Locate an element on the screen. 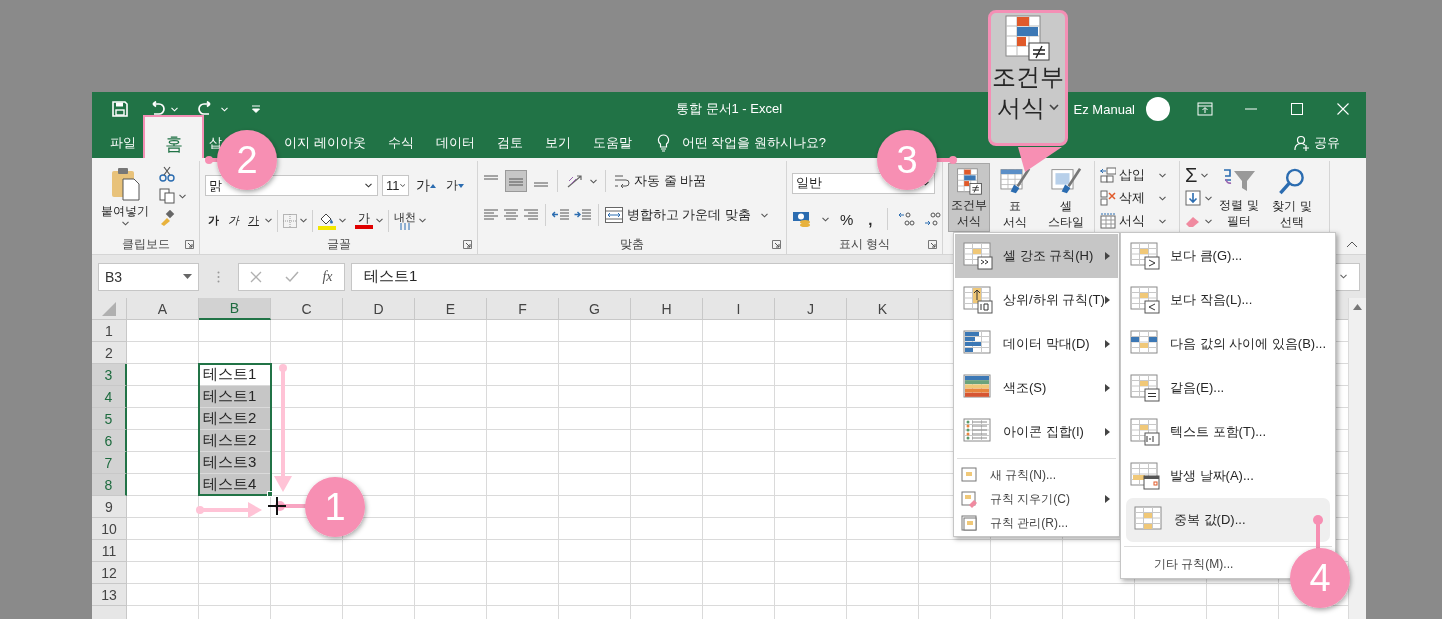 Image resolution: width=1442 pixels, height=619 pixels. row-header: 3 is located at coordinates (109, 375).